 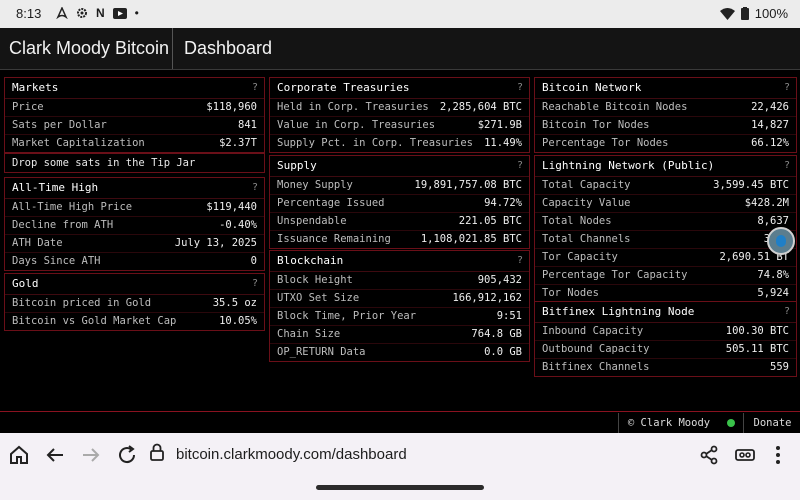 I want to click on incognito-icon, so click(x=745, y=455).